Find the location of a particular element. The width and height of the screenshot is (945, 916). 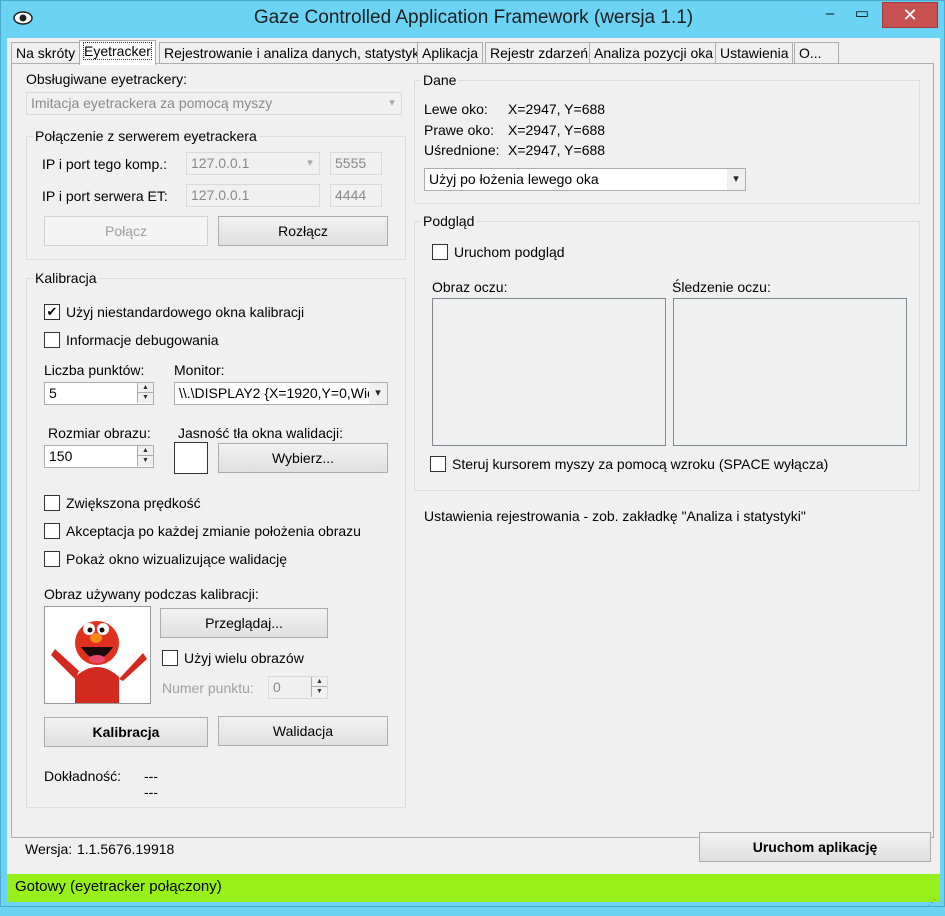

calibration-image-preview is located at coordinates (97, 655).